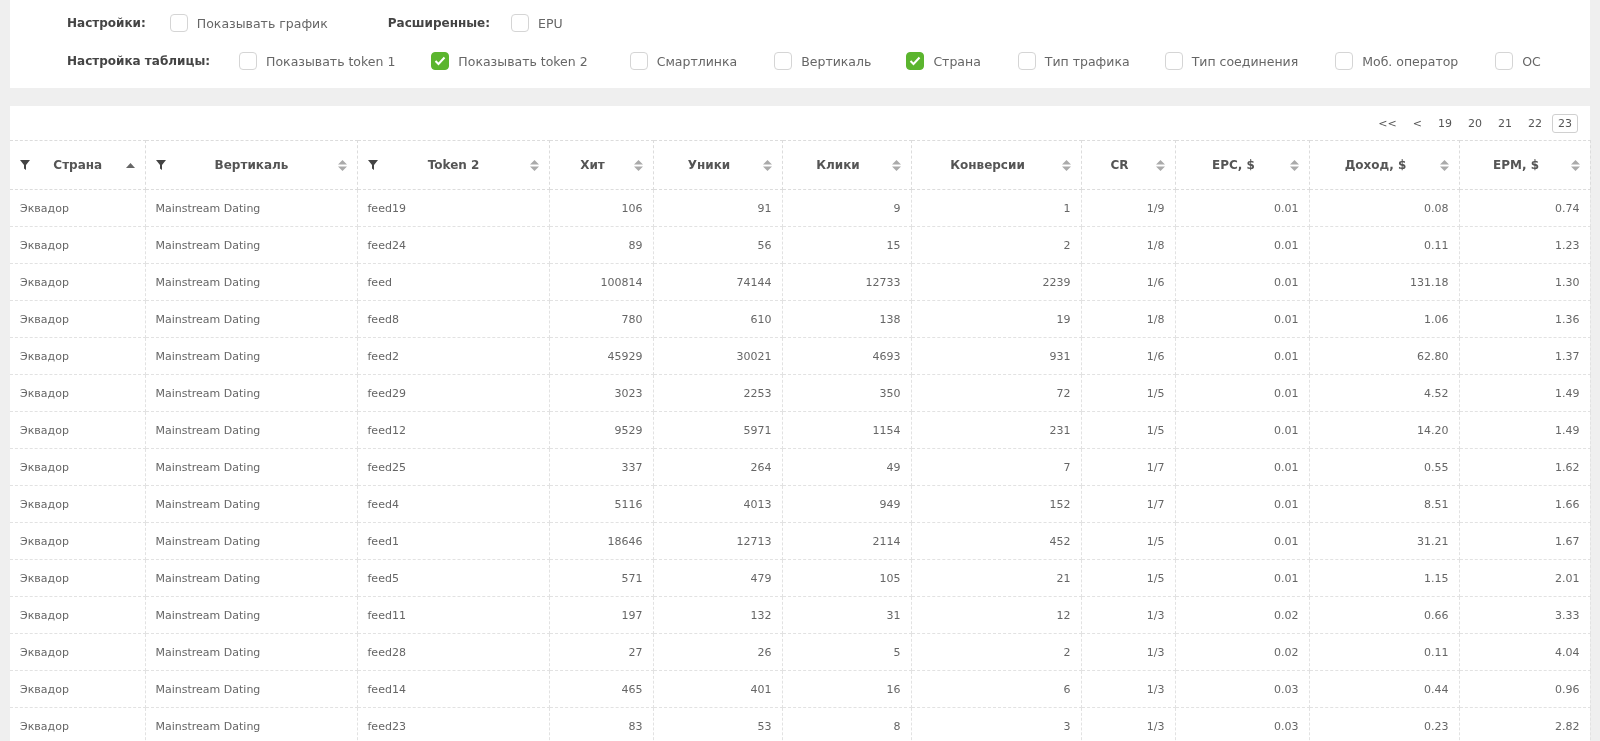 Image resolution: width=1600 pixels, height=741 pixels. What do you see at coordinates (846, 319) in the screenshot?
I see `table-cell: 138` at bounding box center [846, 319].